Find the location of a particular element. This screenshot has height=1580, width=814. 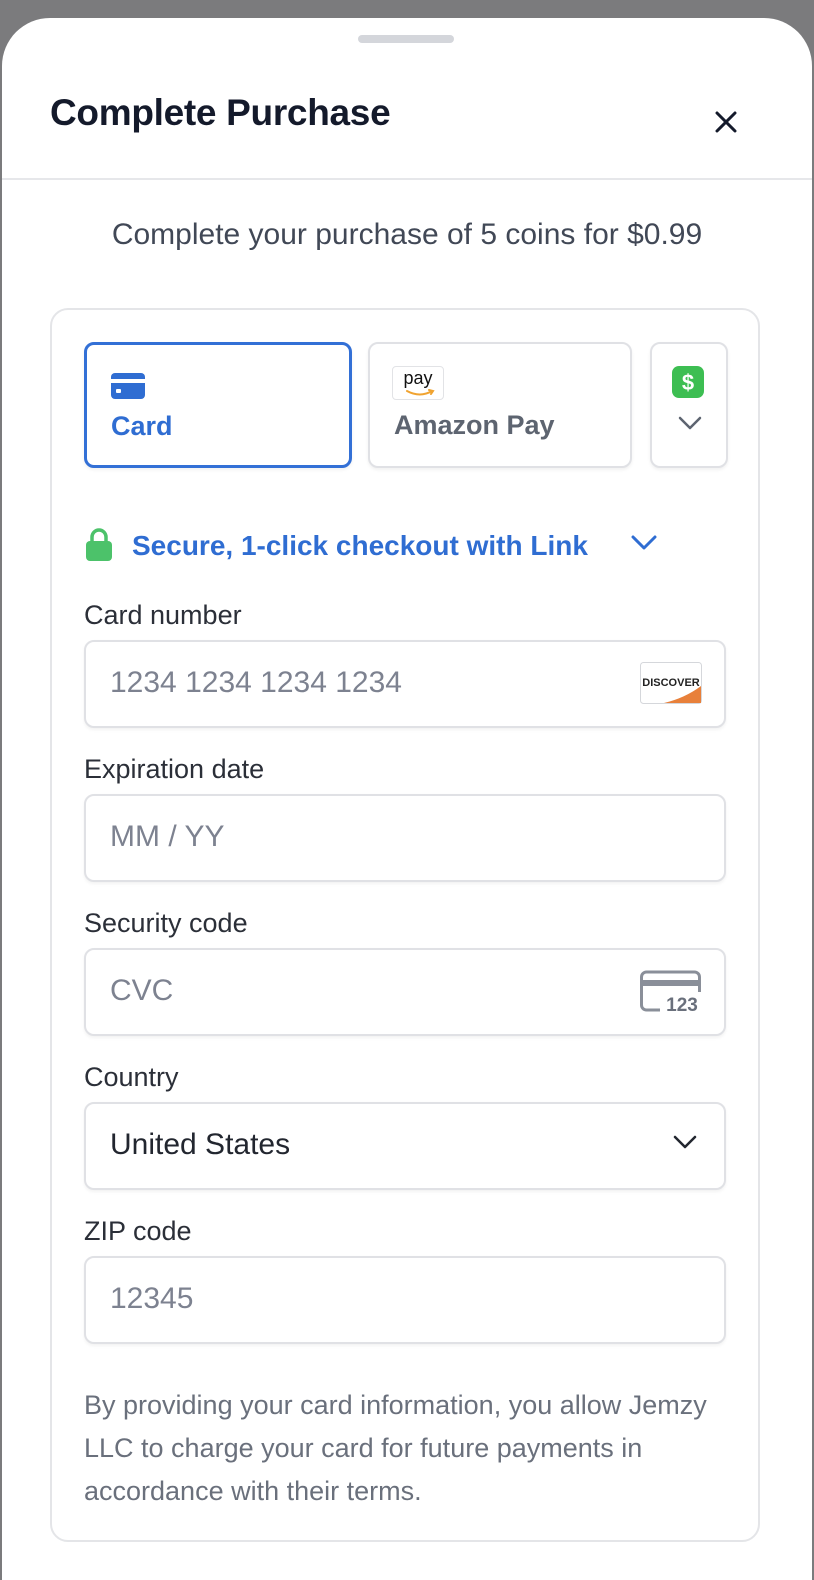

country-select: United States is located at coordinates (405, 1146).